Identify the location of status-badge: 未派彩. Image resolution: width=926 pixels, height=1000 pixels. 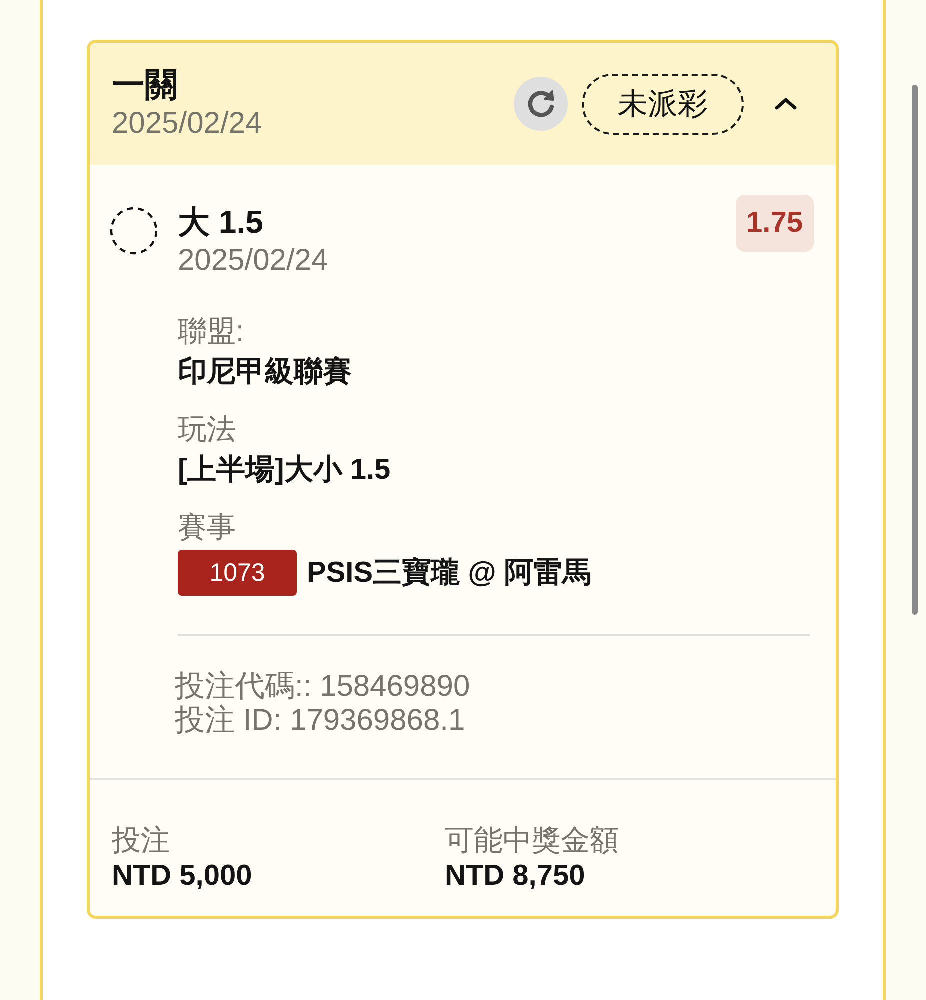
(663, 104).